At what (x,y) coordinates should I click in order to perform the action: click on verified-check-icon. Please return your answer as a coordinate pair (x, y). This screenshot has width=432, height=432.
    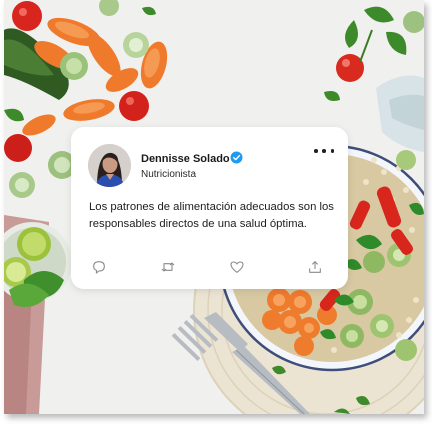
    Looking at the image, I should click on (236, 157).